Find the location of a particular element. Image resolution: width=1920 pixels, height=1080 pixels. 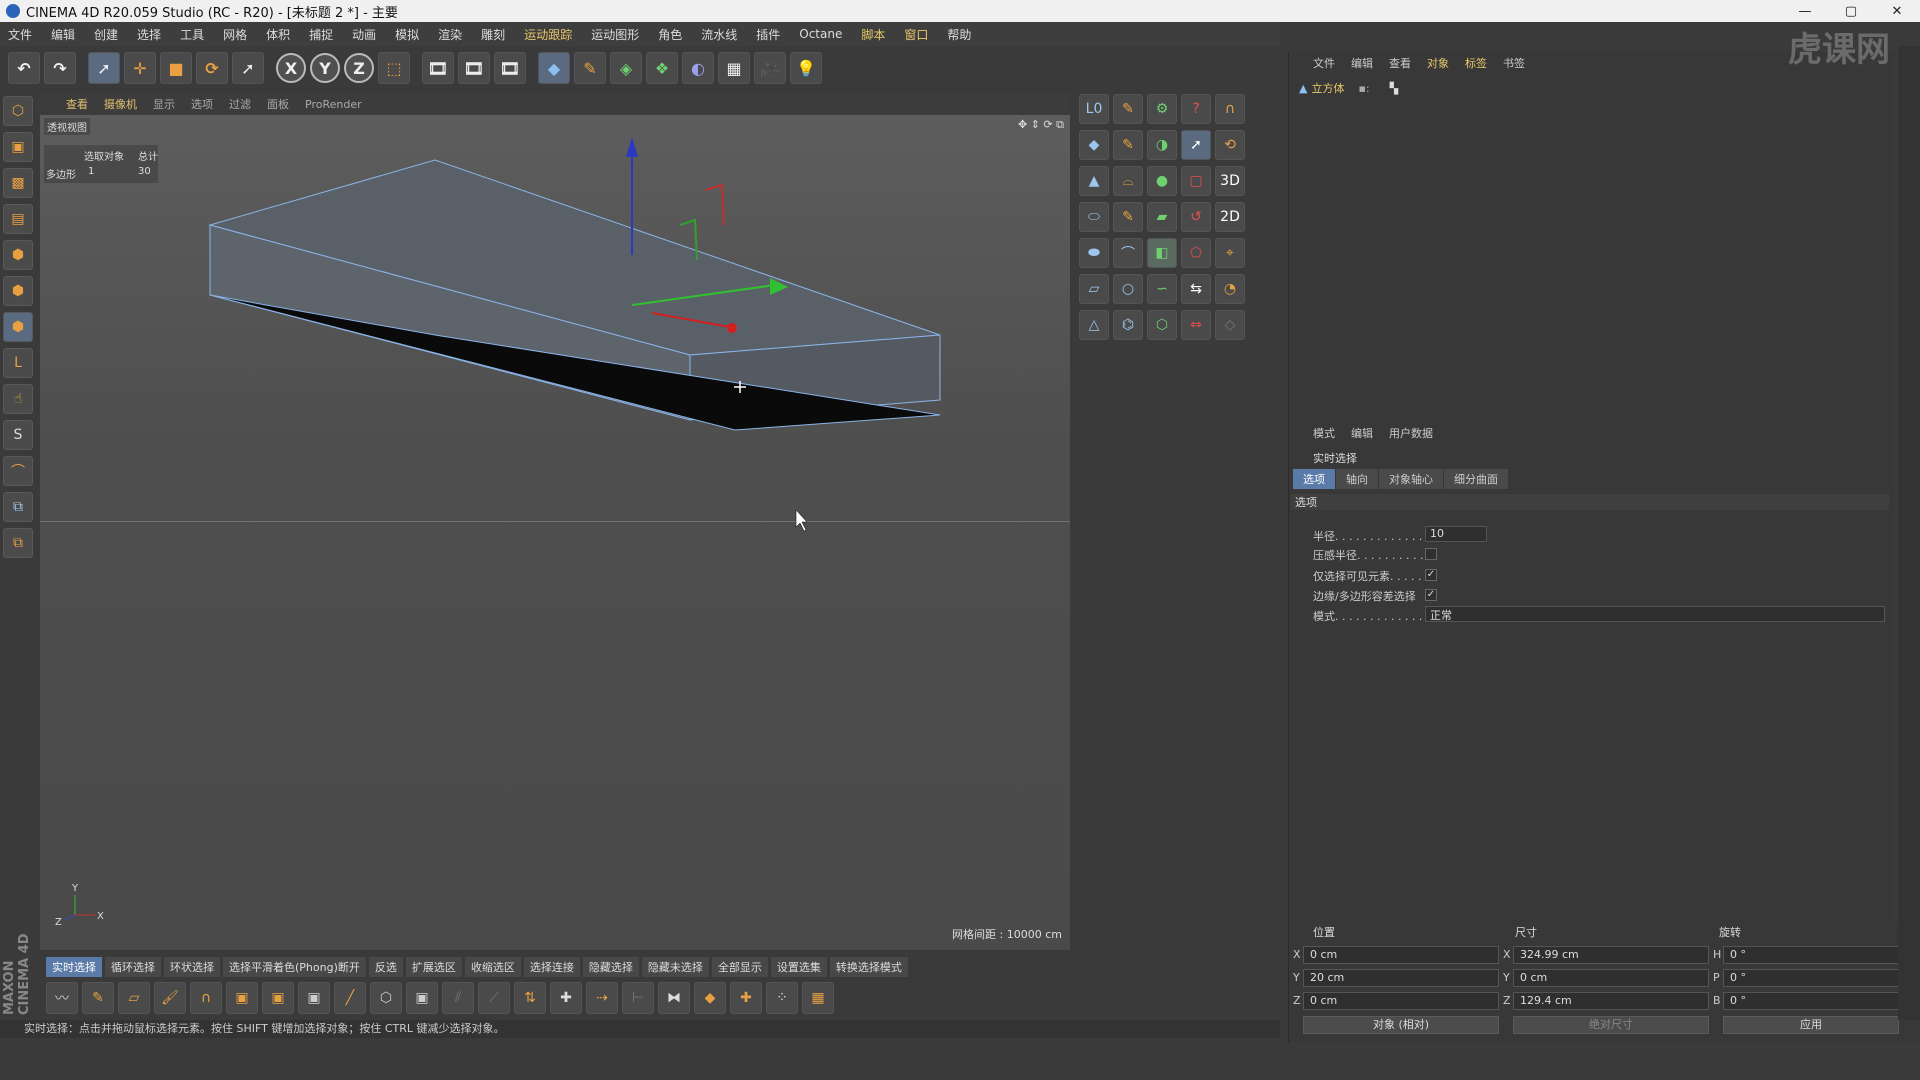

undo-button: ↶ is located at coordinates (24, 68).